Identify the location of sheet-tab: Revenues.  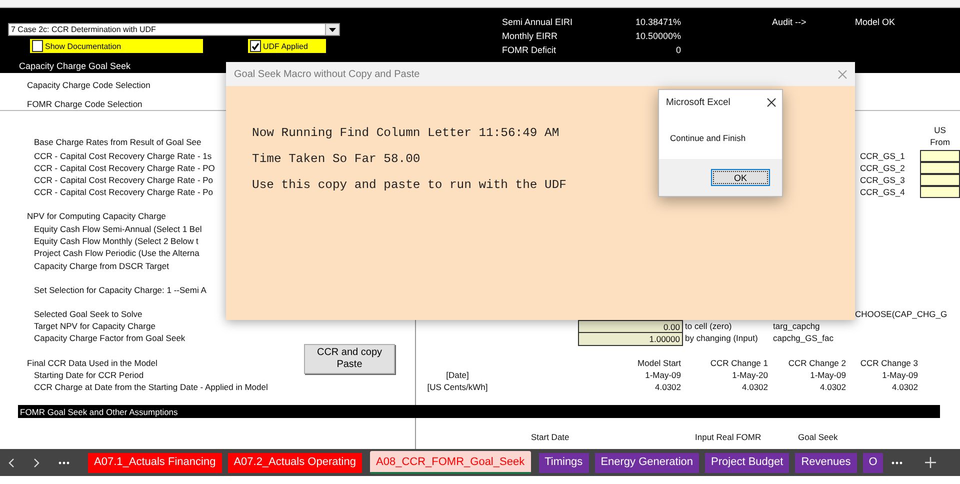
(826, 462).